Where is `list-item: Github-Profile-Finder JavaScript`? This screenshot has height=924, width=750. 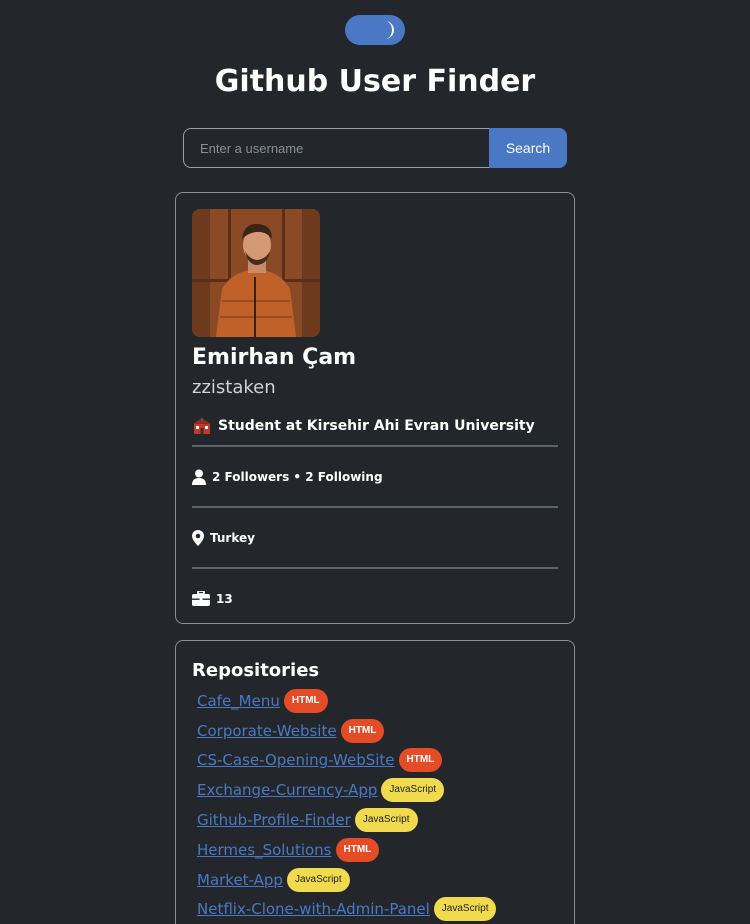
list-item: Github-Profile-Finder JavaScript is located at coordinates (346, 820).